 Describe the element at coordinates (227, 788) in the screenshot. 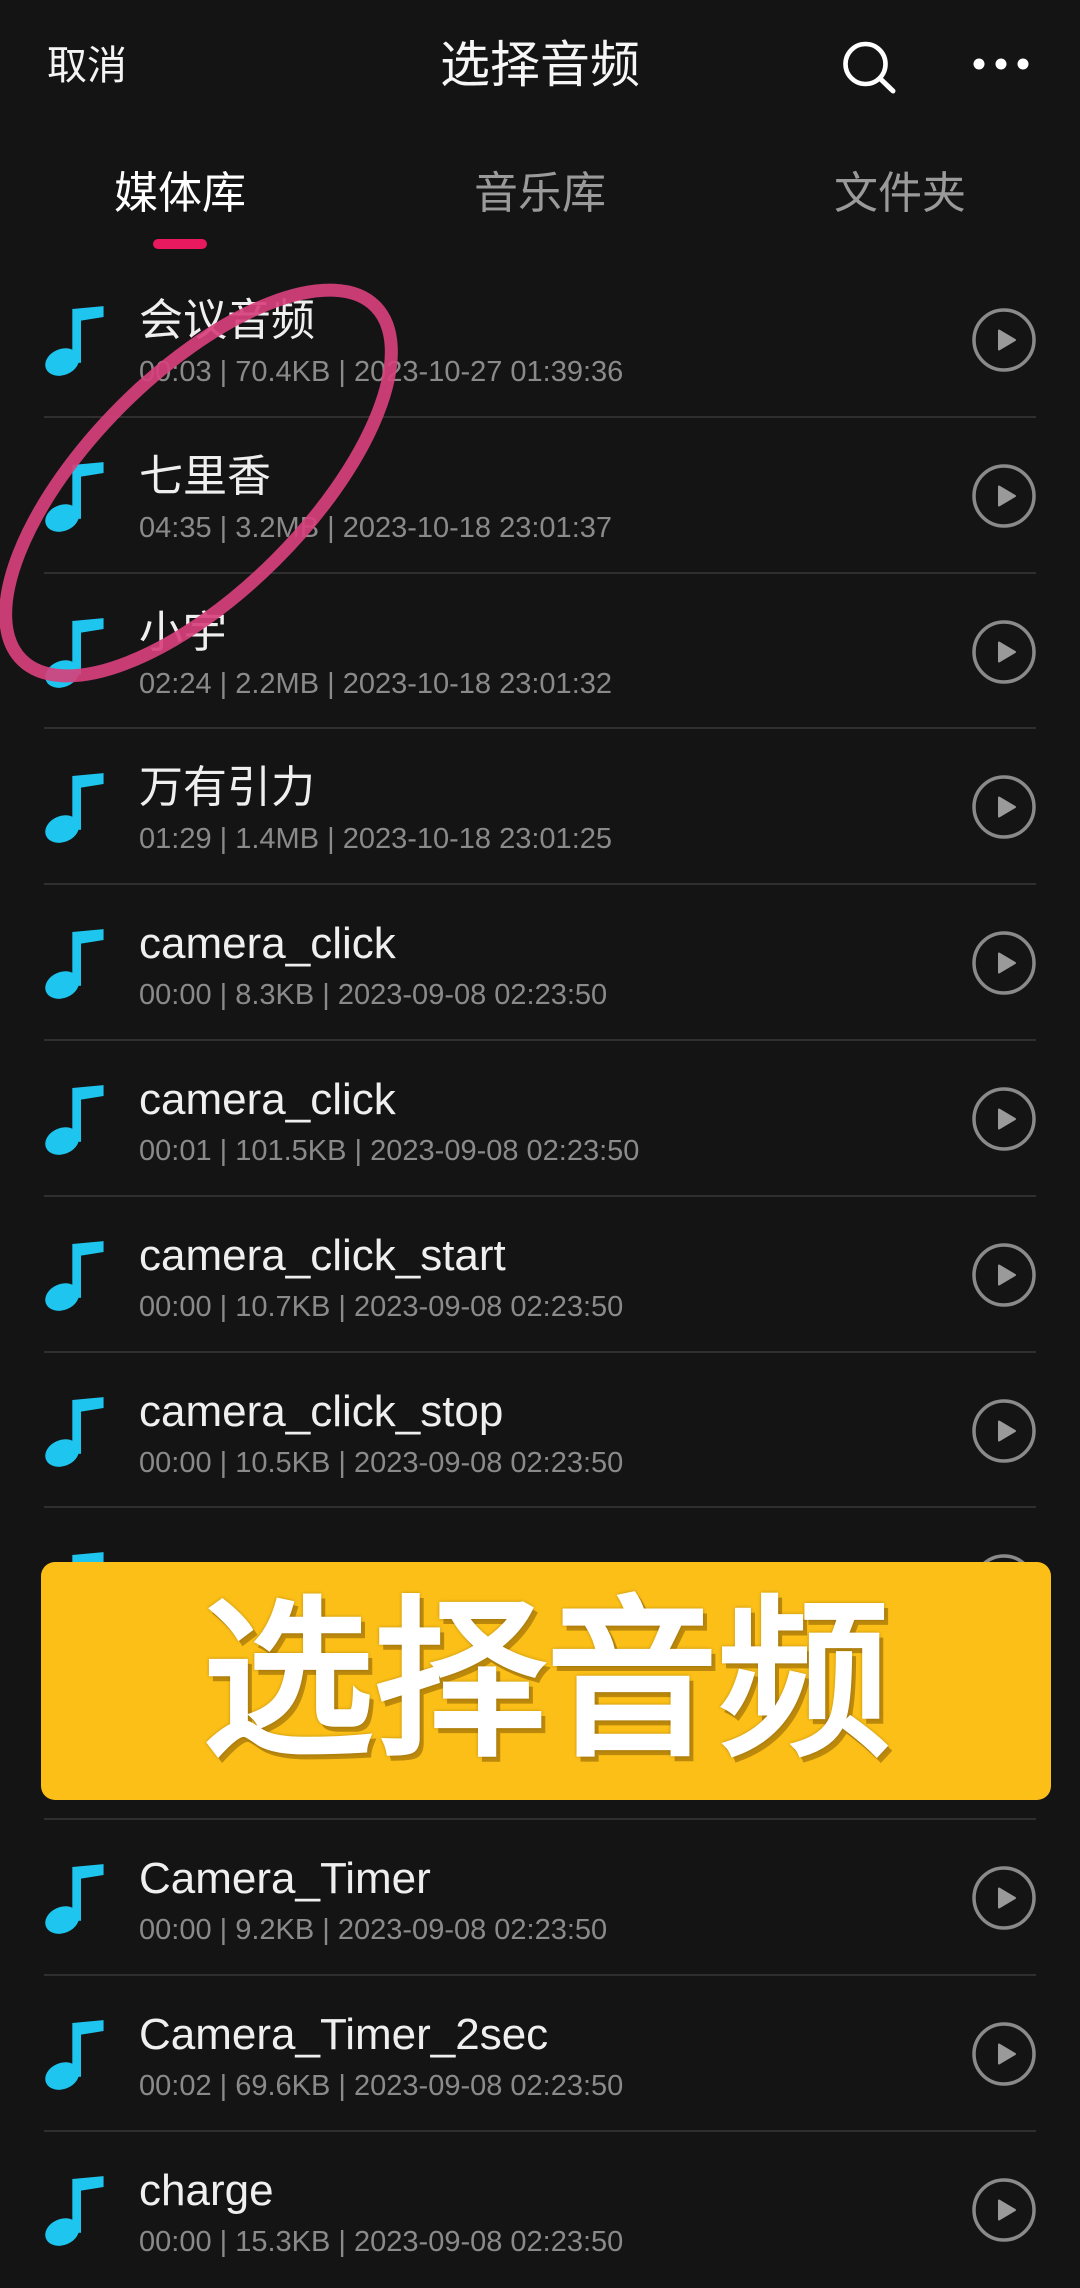

I see `audio-title: 万有引力` at that location.